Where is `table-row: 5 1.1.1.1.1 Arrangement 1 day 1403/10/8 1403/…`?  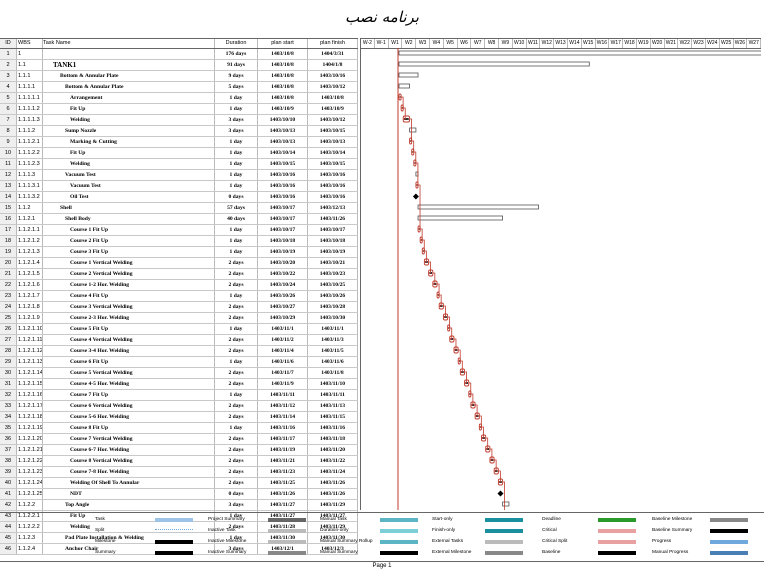
table-row: 5 1.1.1.1.1 Arrangement 1 day 1403/10/8 1403/… is located at coordinates (179, 98).